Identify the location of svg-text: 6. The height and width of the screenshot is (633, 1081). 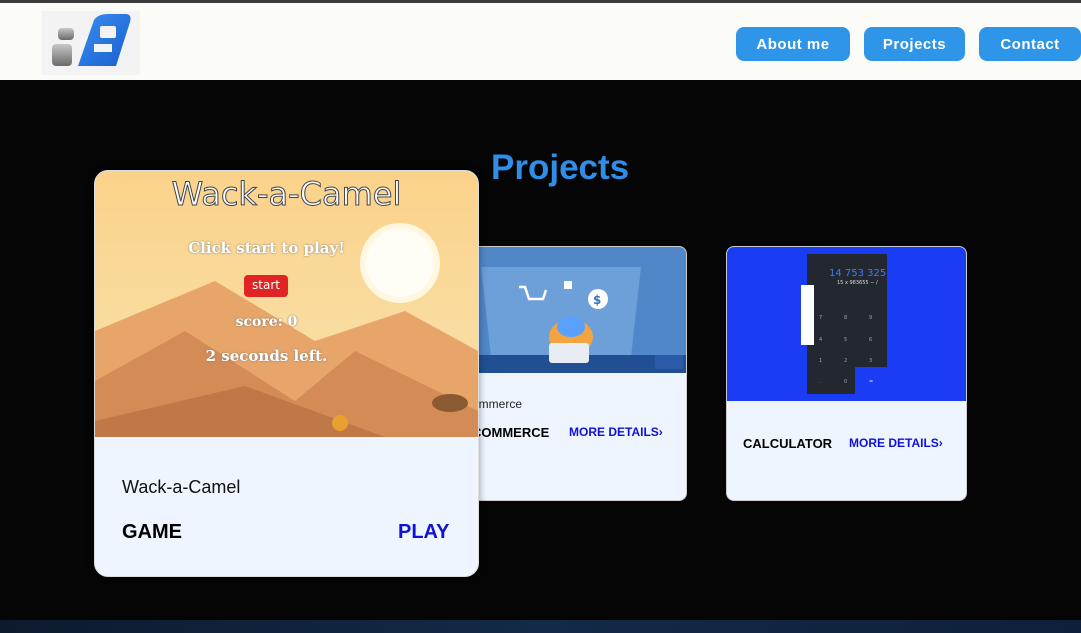
(870, 340).